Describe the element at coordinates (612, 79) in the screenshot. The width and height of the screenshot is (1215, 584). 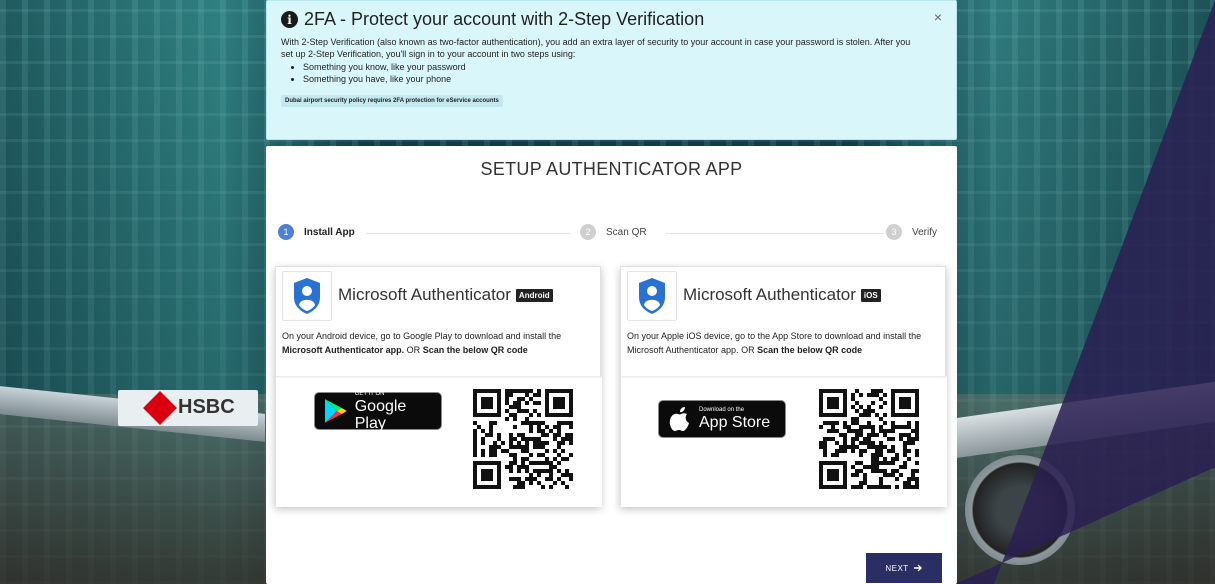
I see `alert-bullet: Something you have, like your phone` at that location.